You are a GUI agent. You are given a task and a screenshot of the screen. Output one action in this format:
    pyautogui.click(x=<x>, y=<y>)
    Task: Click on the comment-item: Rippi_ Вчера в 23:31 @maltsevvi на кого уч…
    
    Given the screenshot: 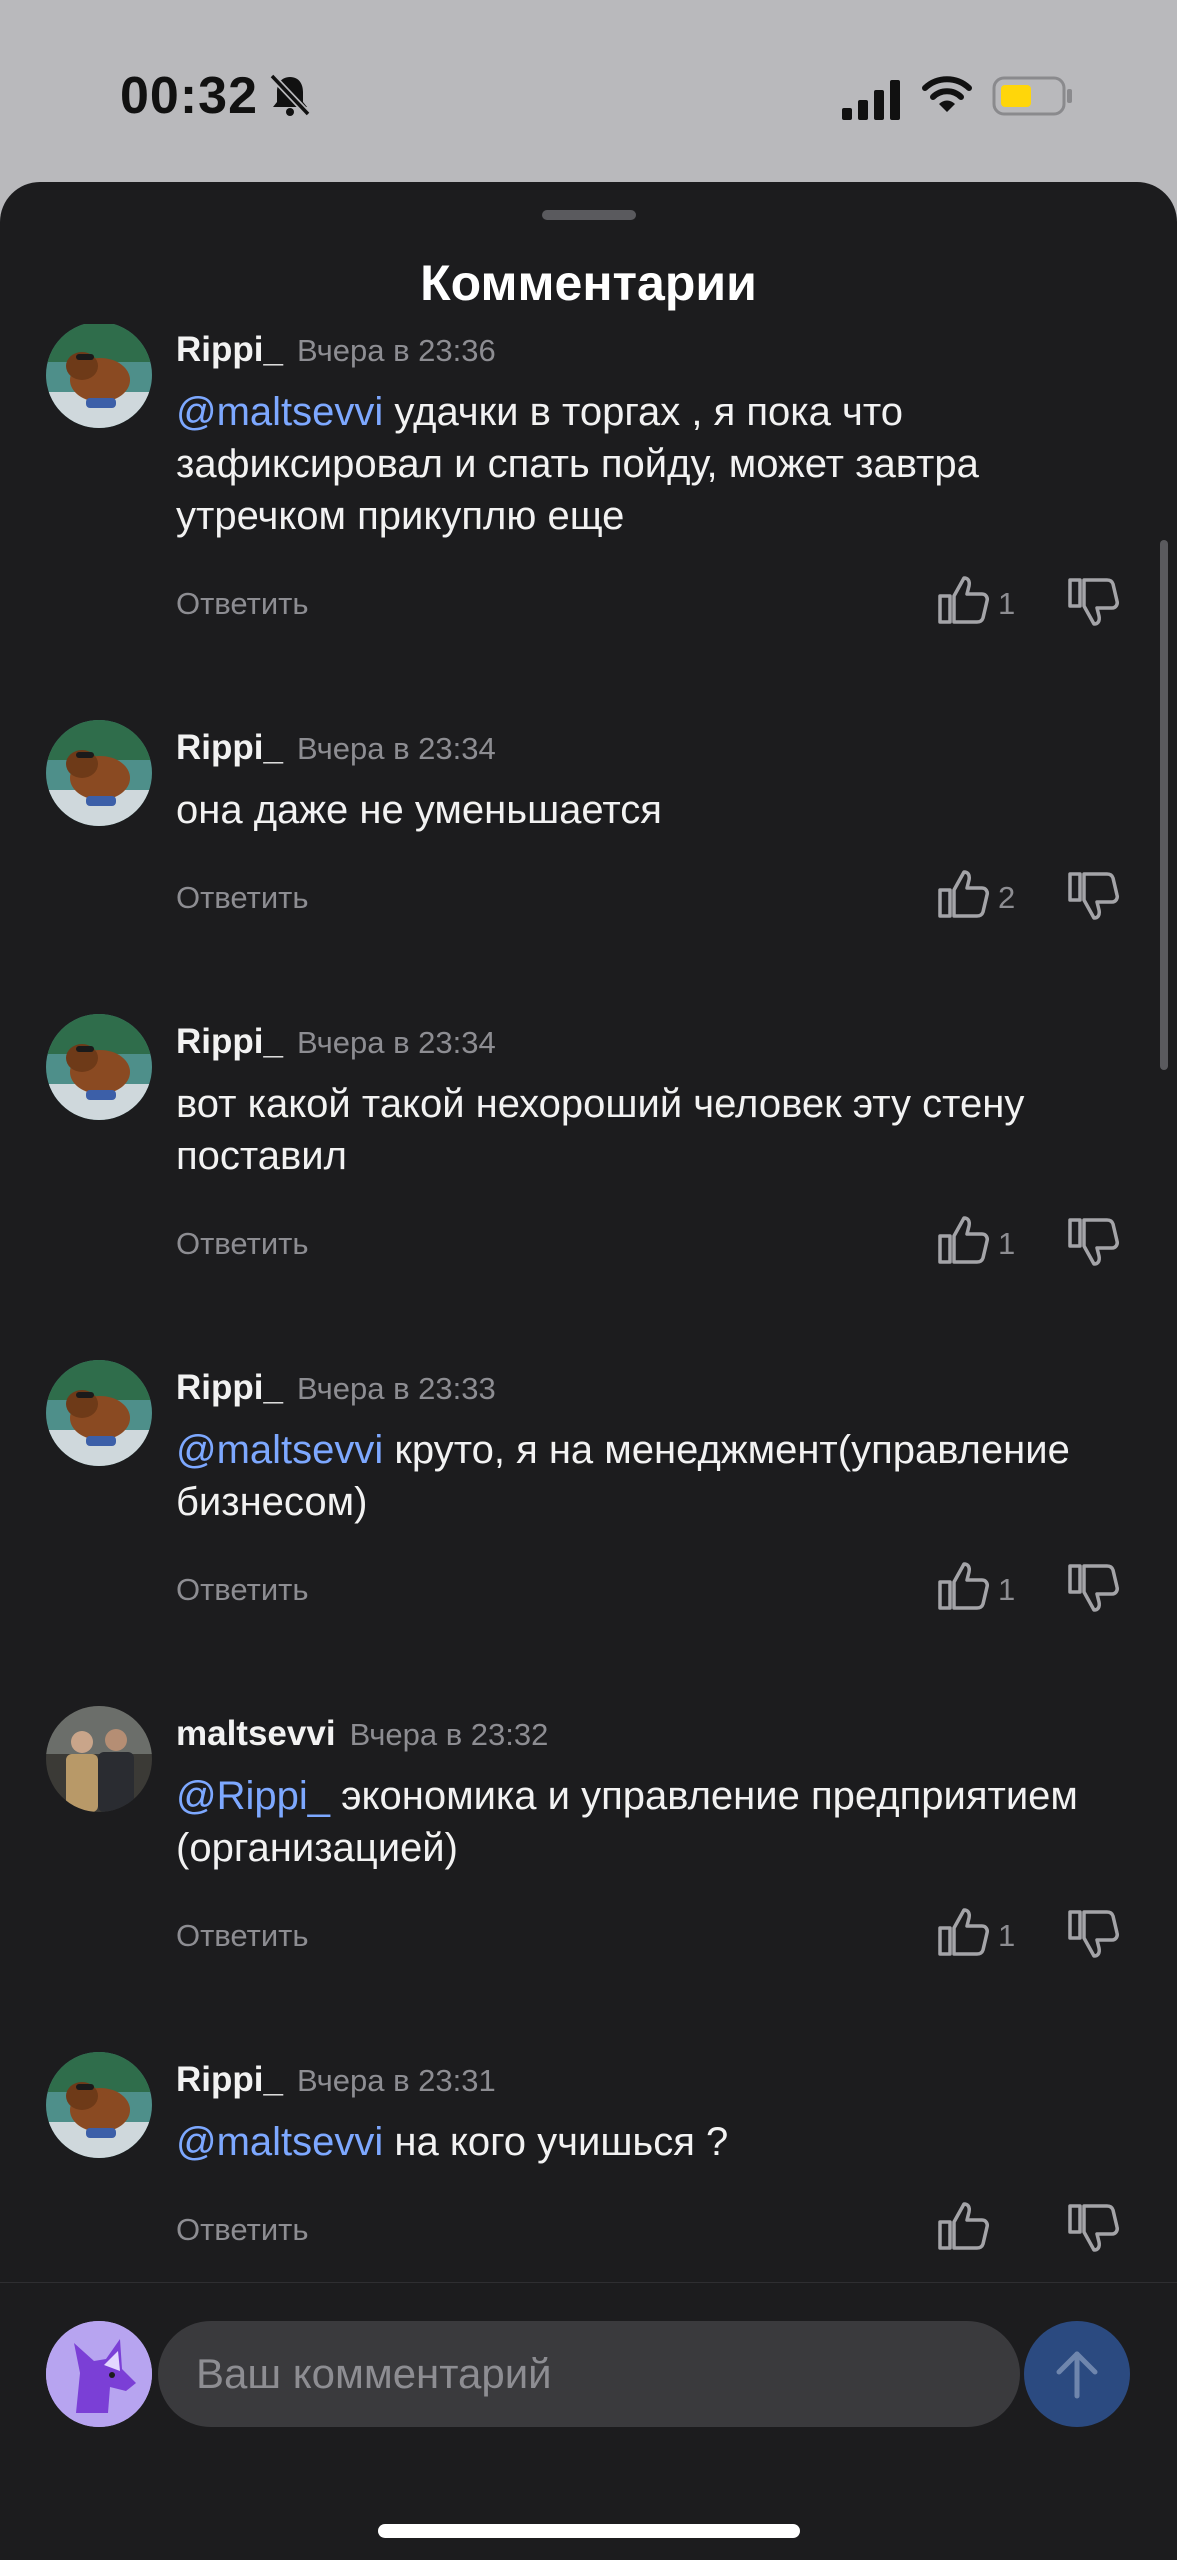 What is the action you would take?
    pyautogui.click(x=588, y=2146)
    